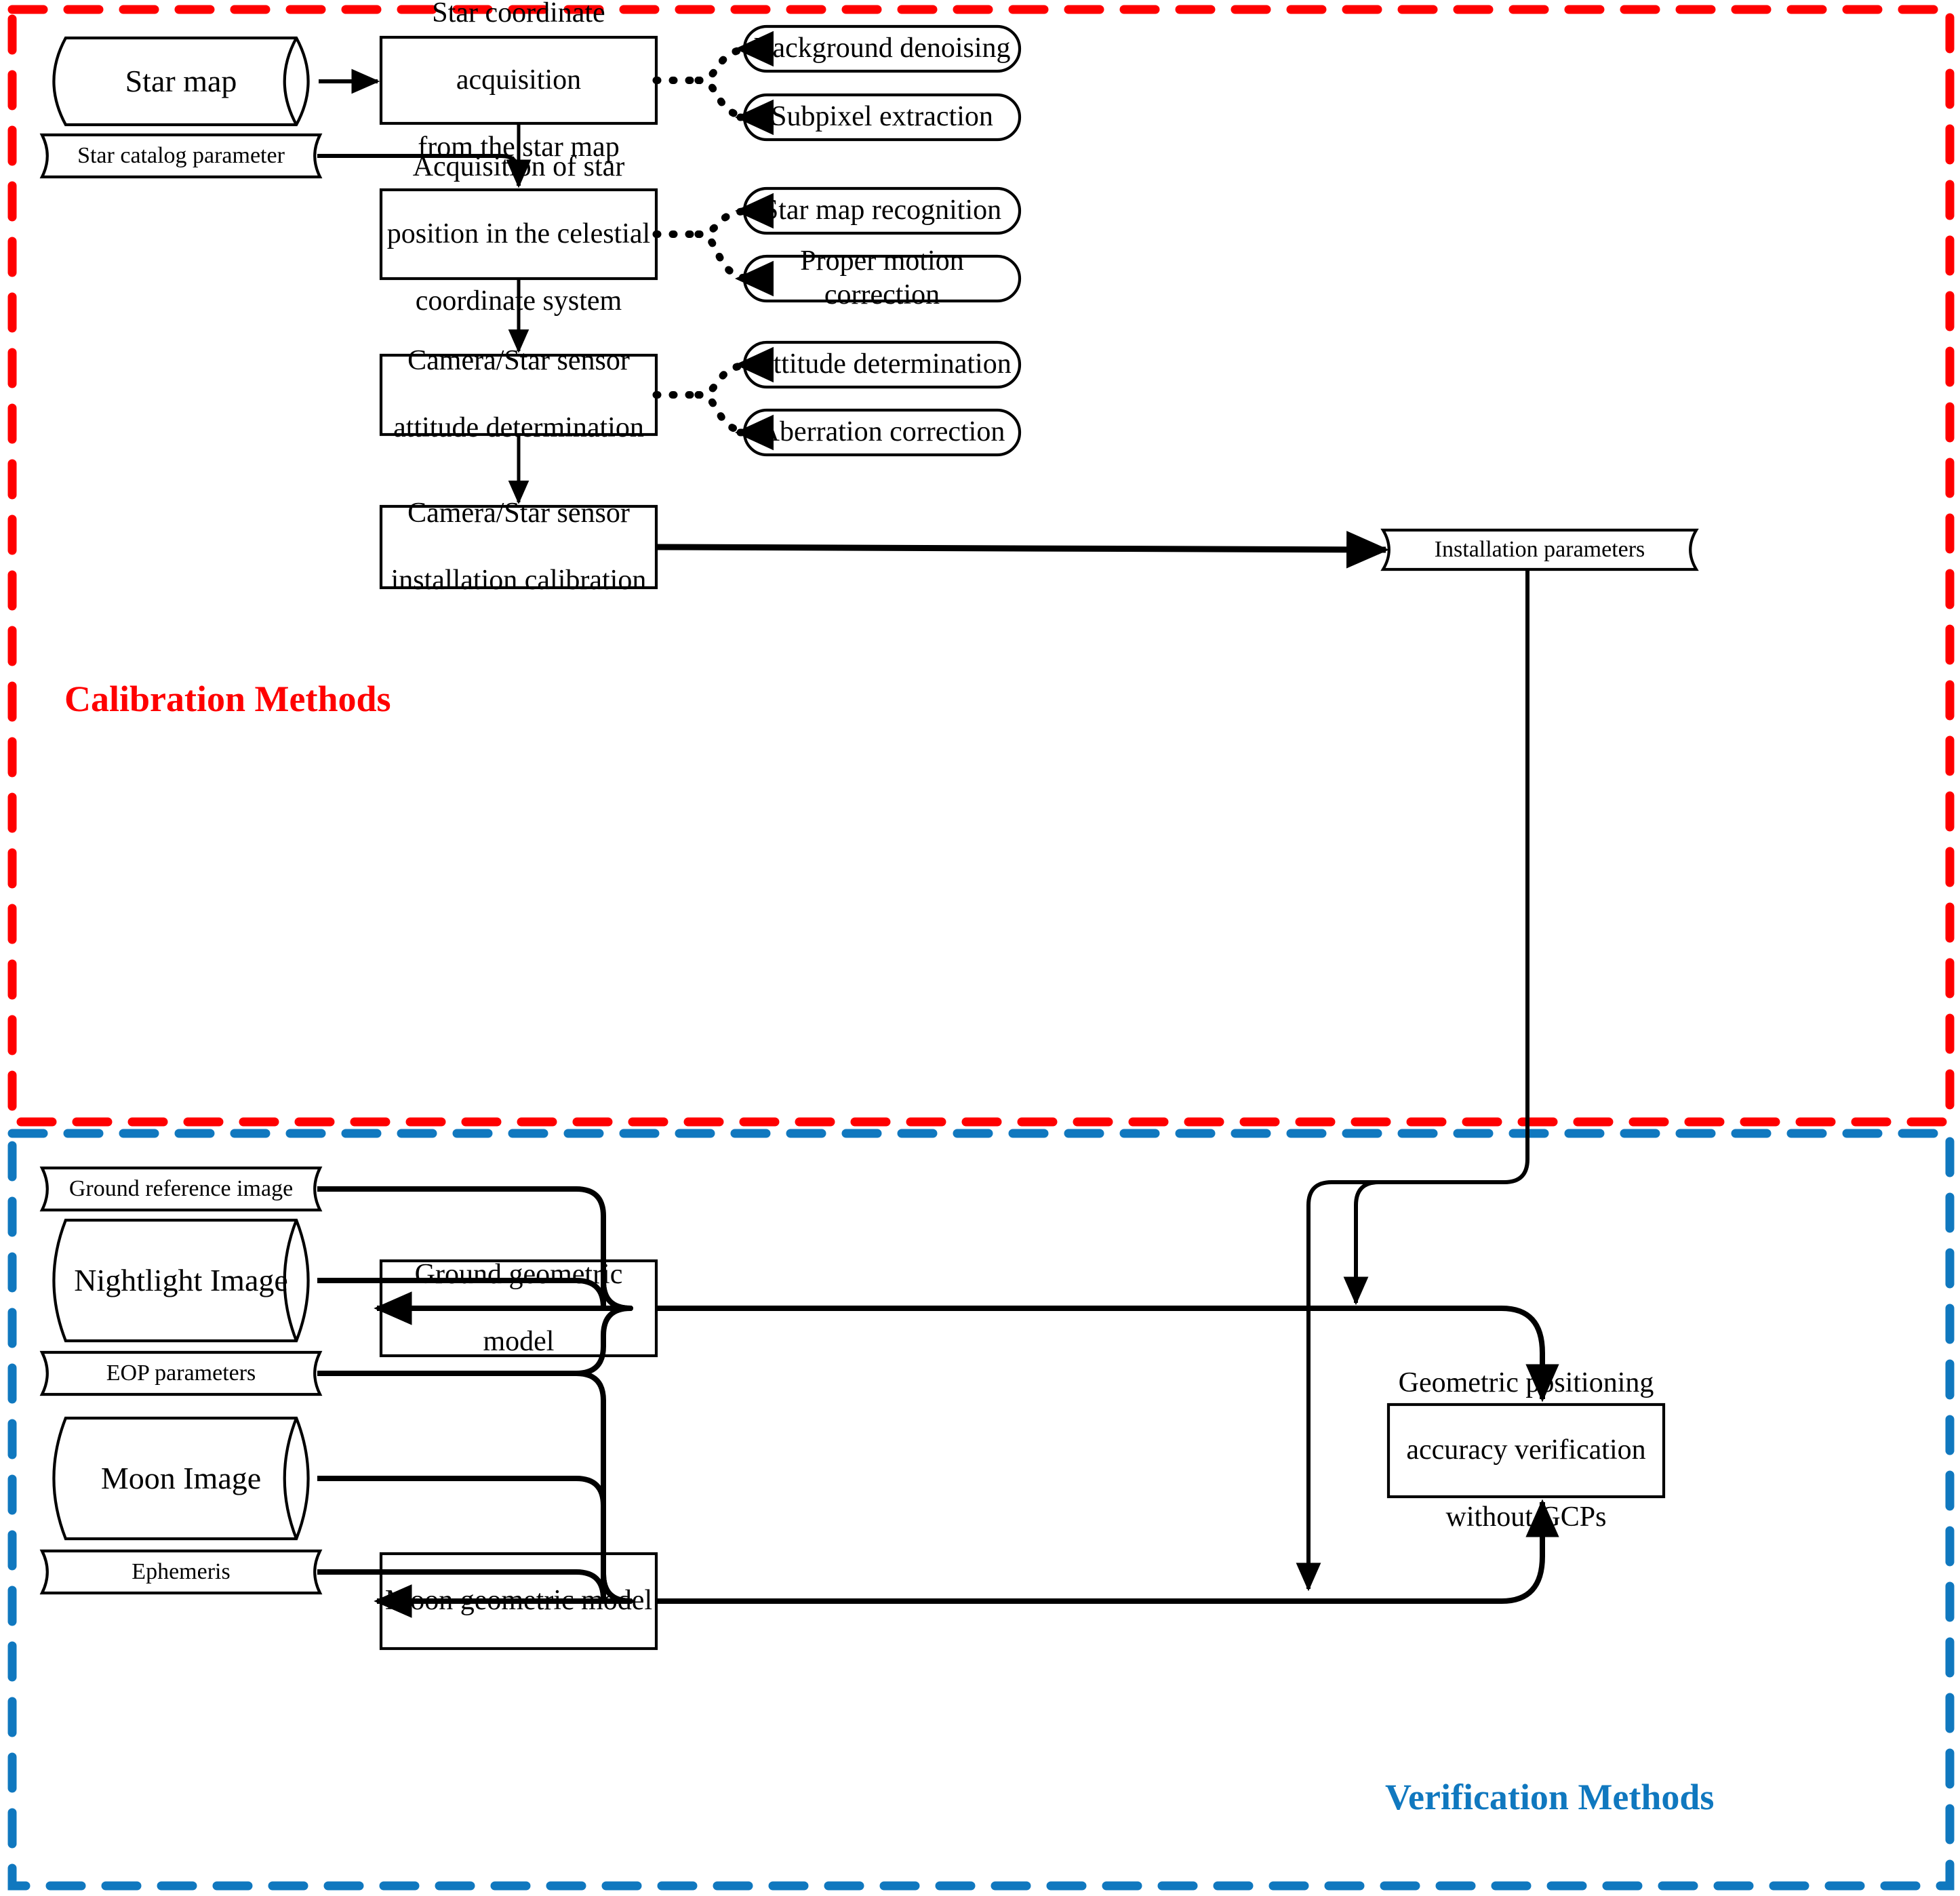 This screenshot has height=1896, width=1960. Describe the element at coordinates (882, 117) in the screenshot. I see `node-shape-subpixel-extraction` at that location.